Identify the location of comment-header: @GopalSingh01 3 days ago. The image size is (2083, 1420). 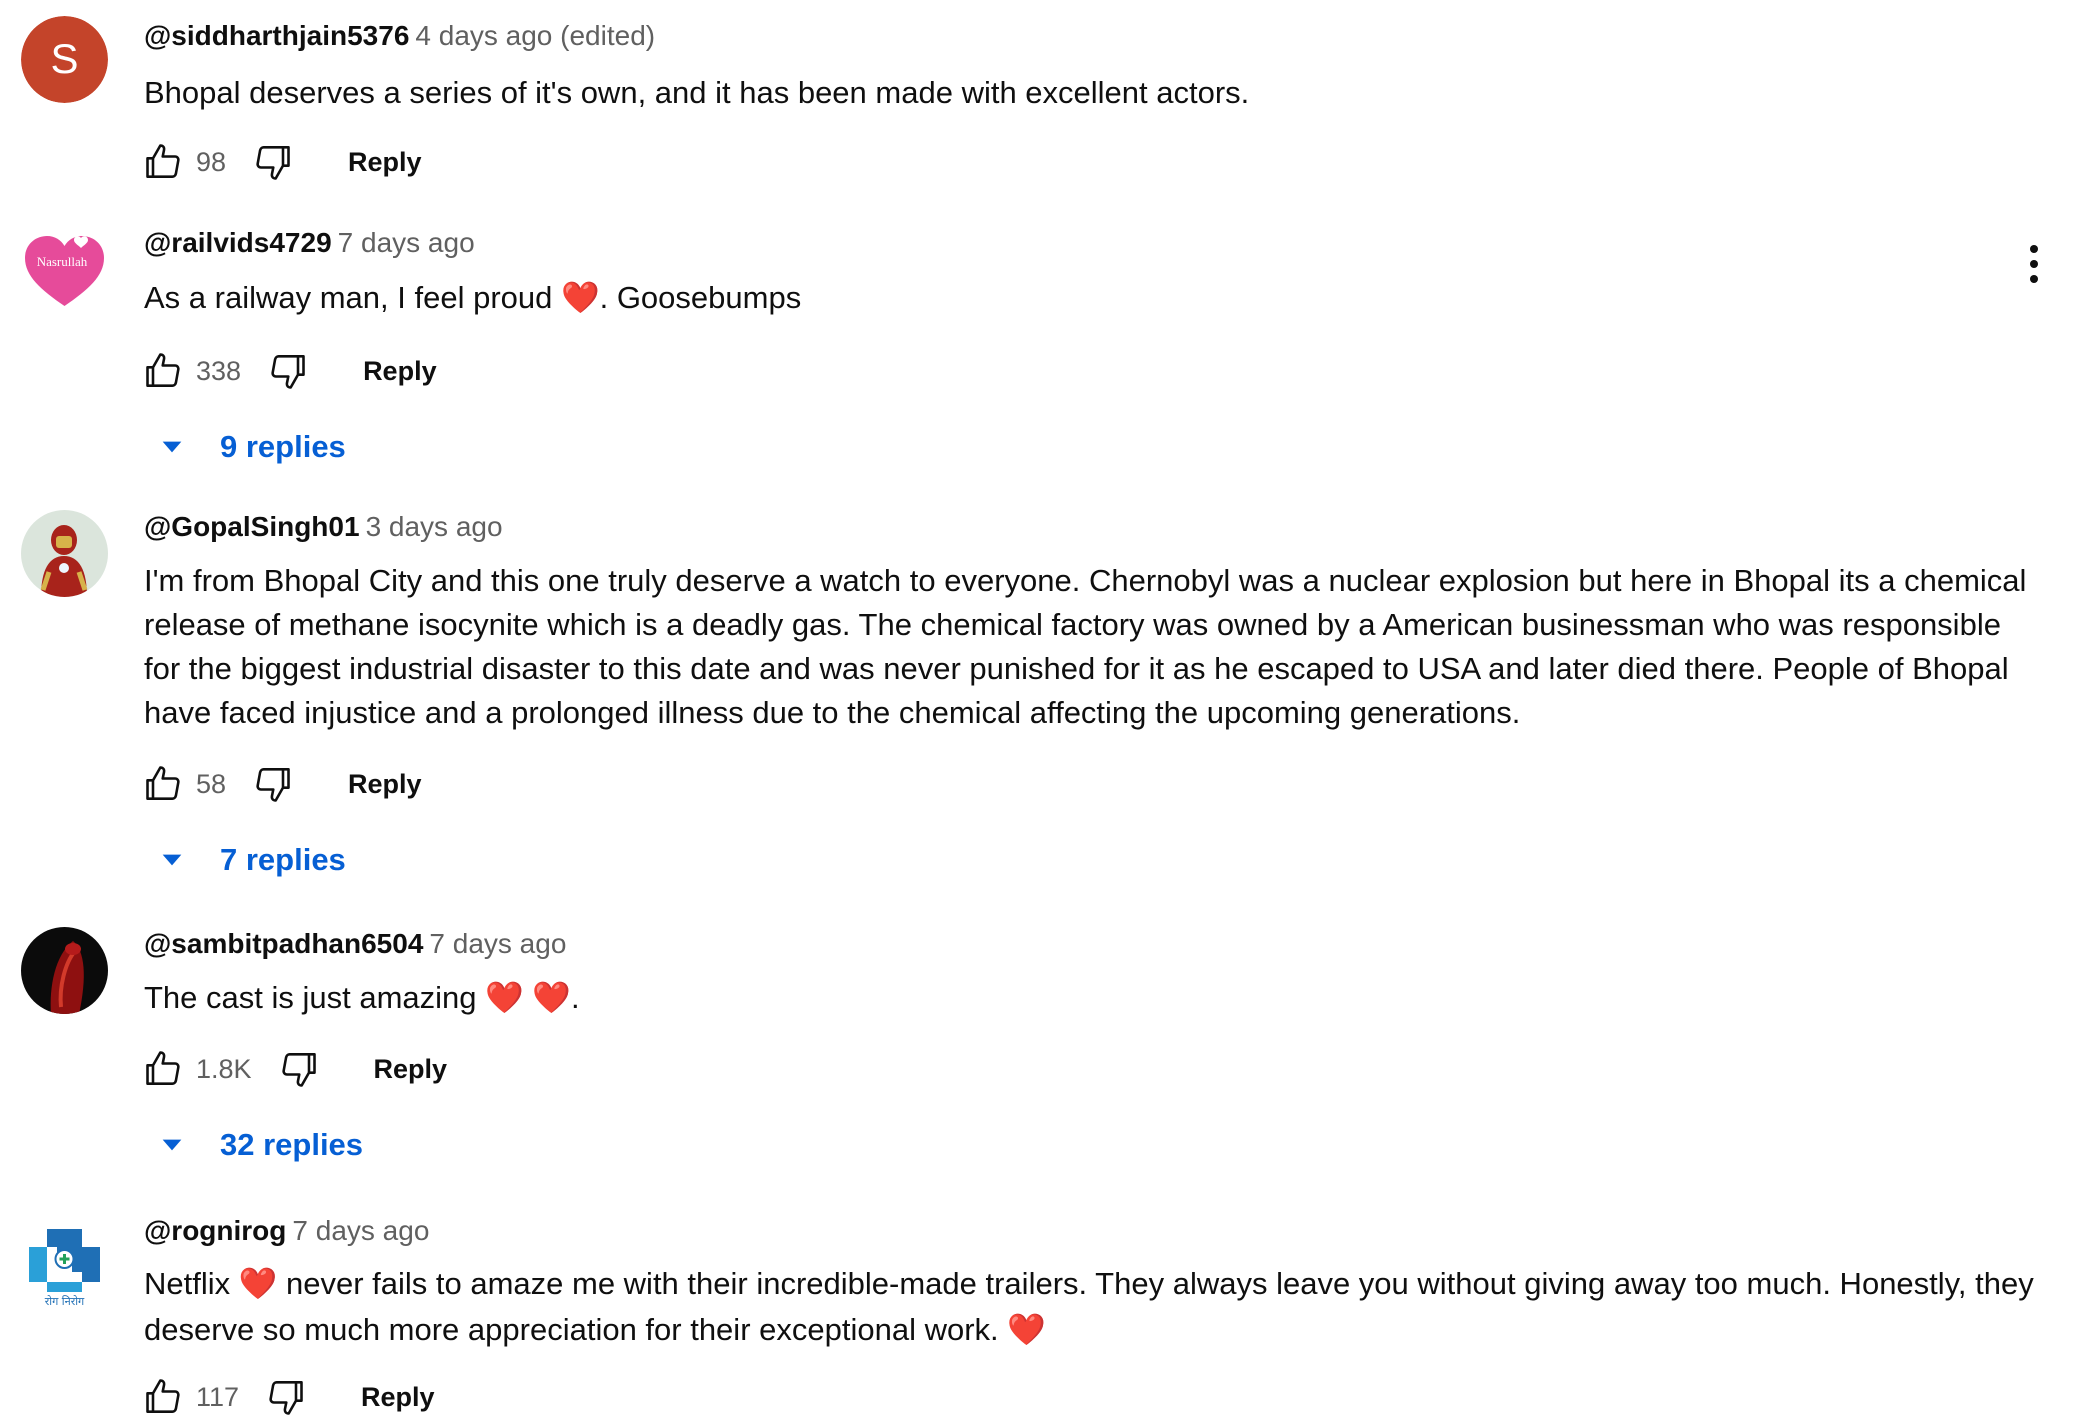
(1113, 527).